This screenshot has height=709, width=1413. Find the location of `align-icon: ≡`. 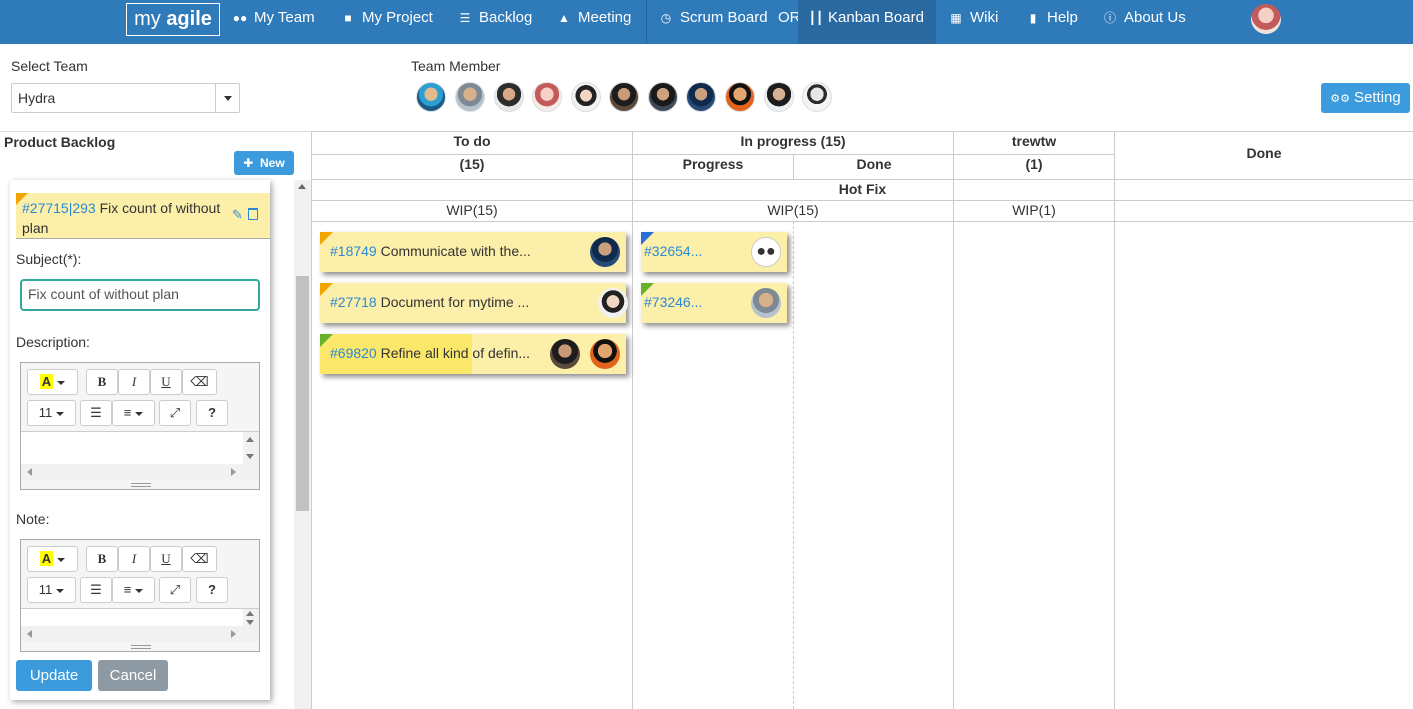

align-icon: ≡ is located at coordinates (127, 412).